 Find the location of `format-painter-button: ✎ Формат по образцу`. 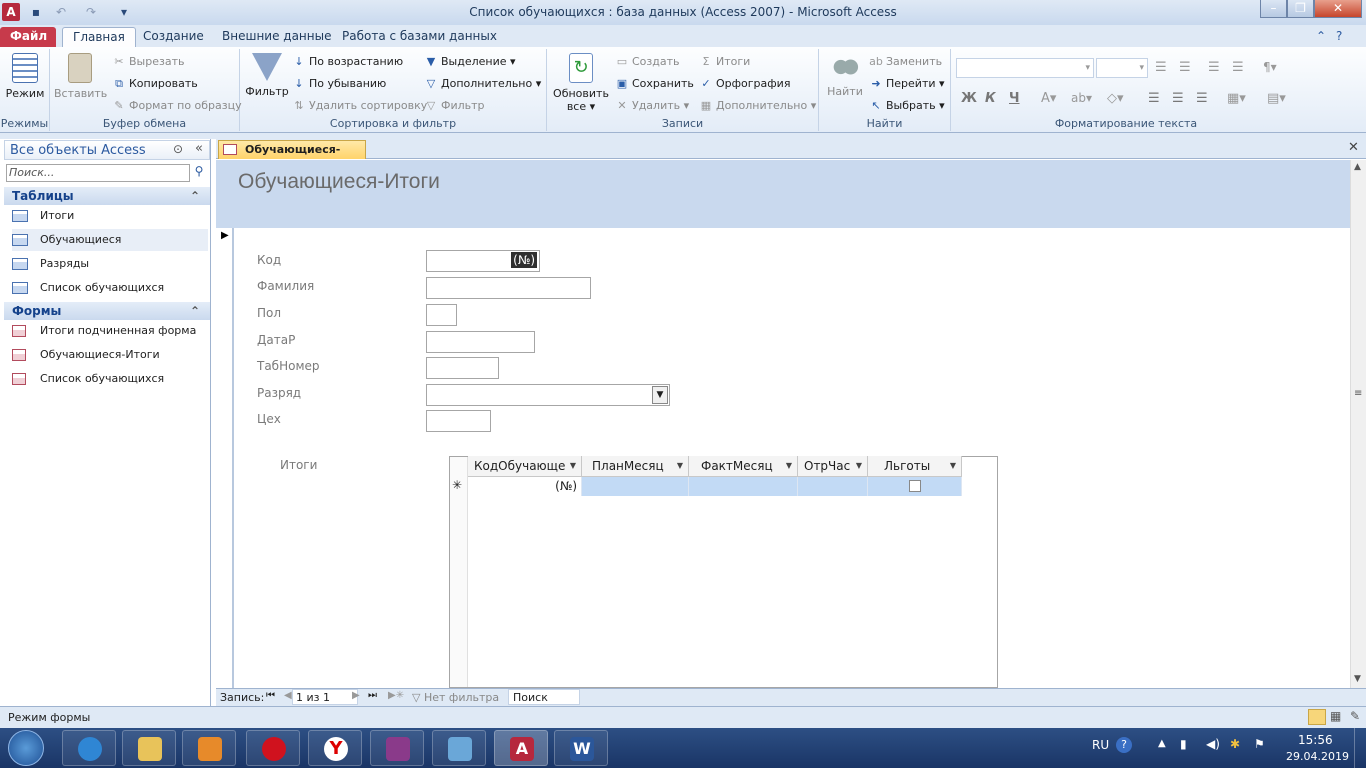

format-painter-button: ✎ Формат по образцу is located at coordinates (176, 106).